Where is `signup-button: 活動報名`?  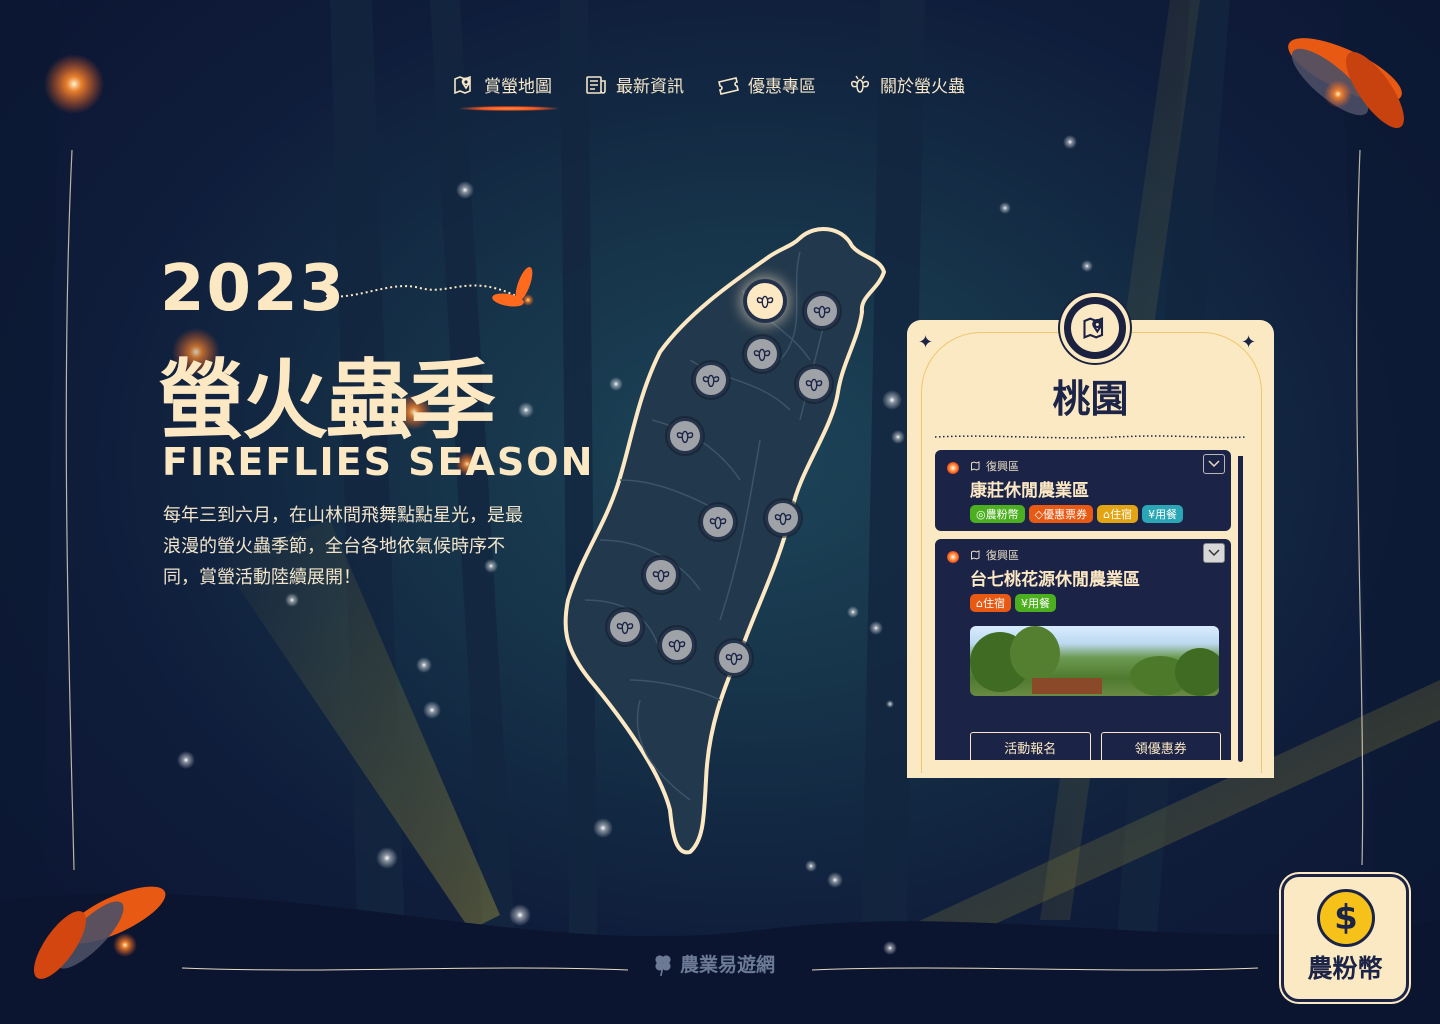
signup-button: 活動報名 is located at coordinates (1030, 746).